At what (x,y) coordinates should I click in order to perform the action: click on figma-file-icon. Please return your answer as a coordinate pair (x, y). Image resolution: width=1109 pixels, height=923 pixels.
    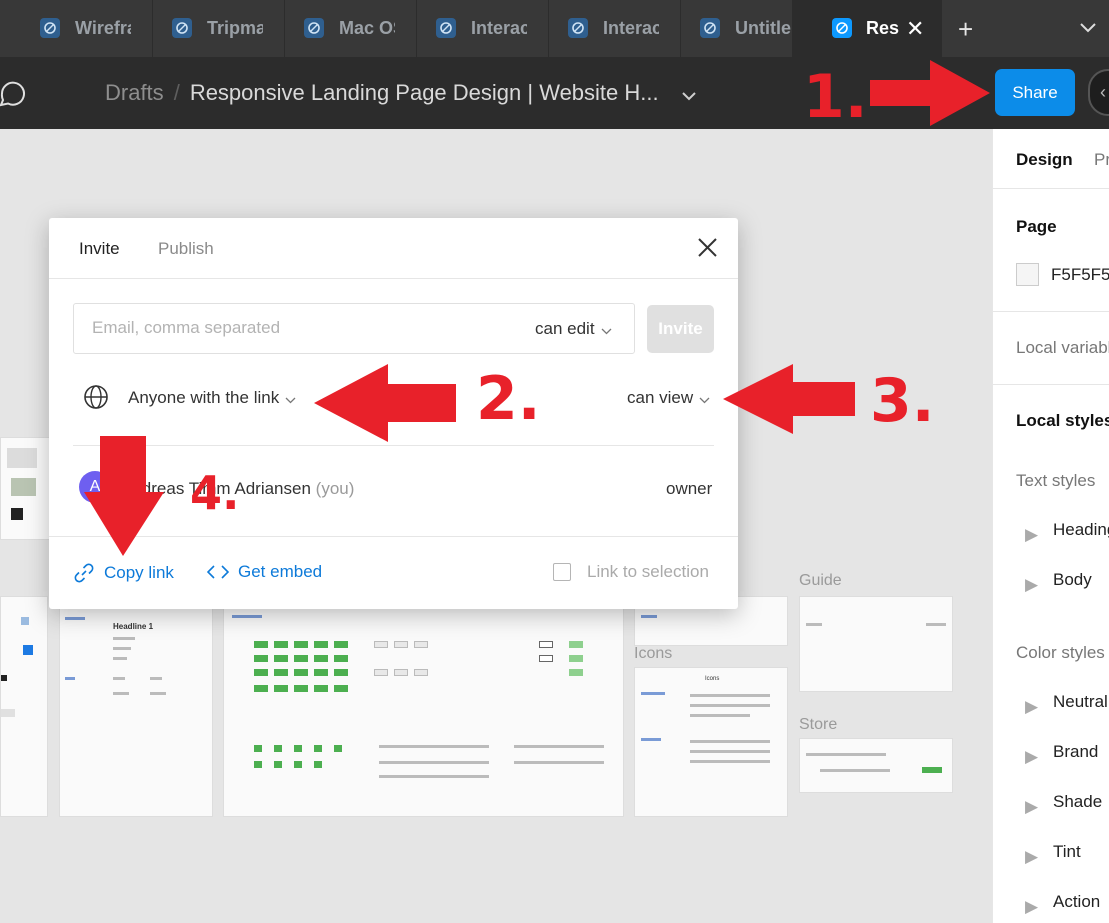
    Looking at the image, I should click on (842, 28).